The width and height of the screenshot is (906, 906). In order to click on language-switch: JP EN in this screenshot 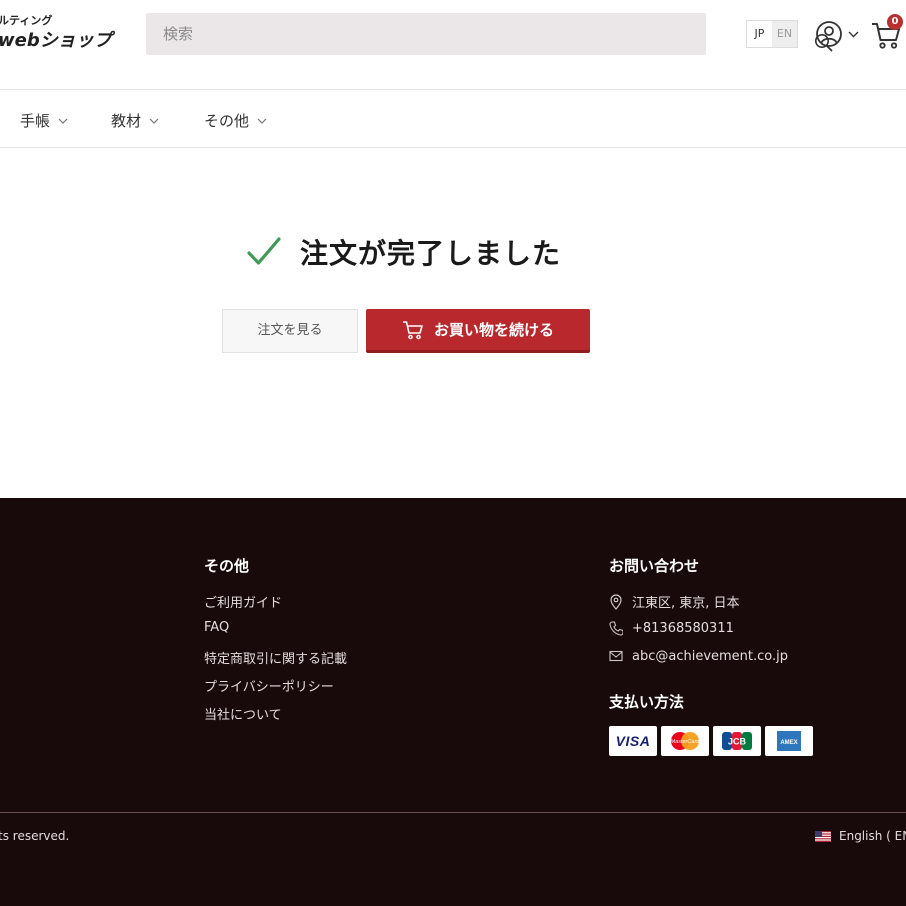, I will do `click(772, 34)`.